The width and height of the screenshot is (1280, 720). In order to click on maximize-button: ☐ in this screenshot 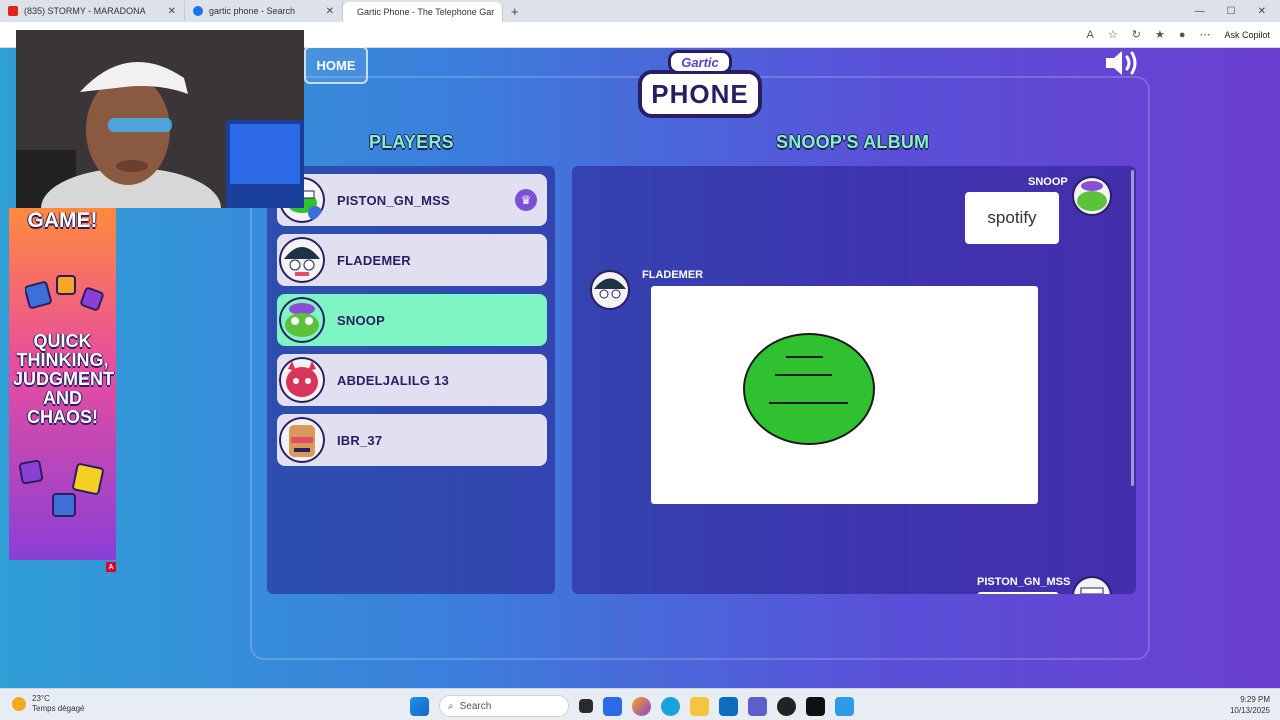, I will do `click(1231, 11)`.